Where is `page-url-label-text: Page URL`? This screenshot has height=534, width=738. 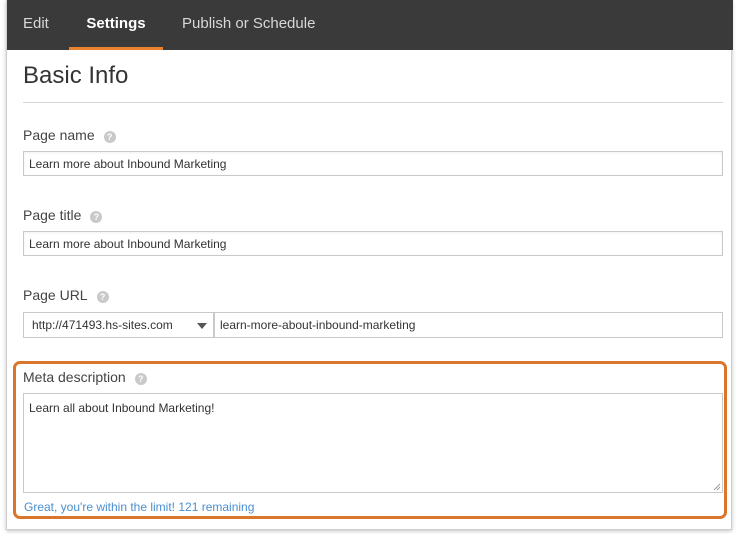 page-url-label-text: Page URL is located at coordinates (55, 295).